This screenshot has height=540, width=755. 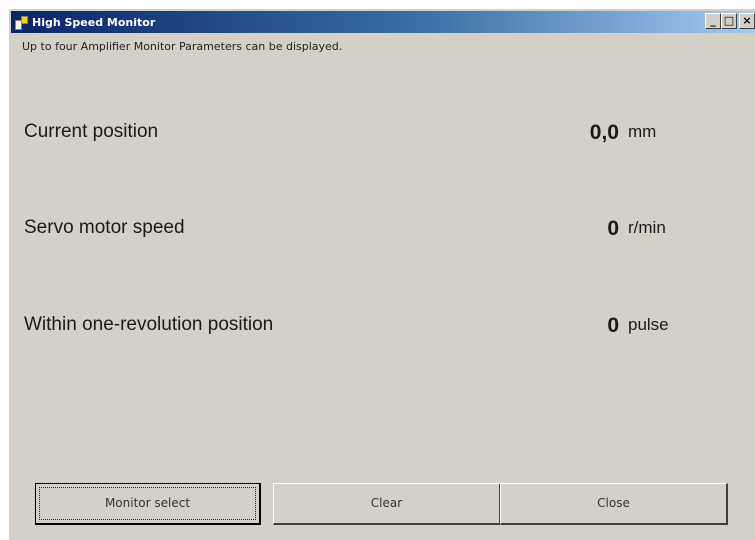 What do you see at coordinates (374, 245) in the screenshot?
I see `monitor-row-servo-speed: Servo motor speed 0 r/min` at bounding box center [374, 245].